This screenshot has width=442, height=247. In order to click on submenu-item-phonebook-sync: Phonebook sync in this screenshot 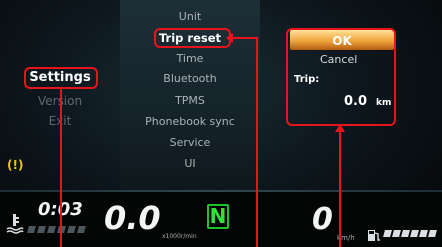, I will do `click(190, 121)`.